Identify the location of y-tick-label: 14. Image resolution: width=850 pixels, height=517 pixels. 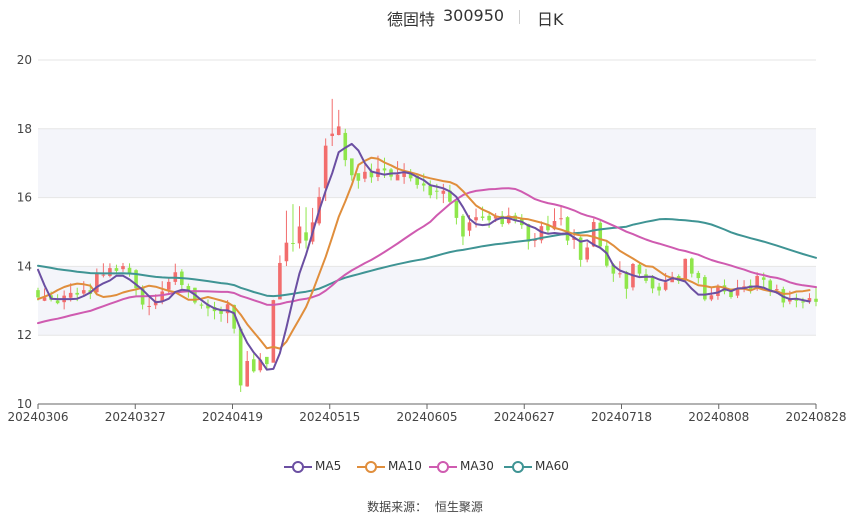
(24, 266).